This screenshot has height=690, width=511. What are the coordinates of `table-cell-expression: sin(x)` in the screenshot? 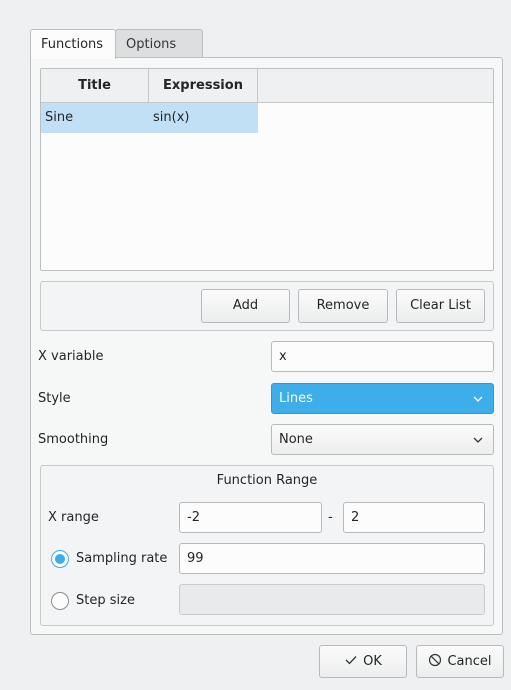 It's located at (203, 118).